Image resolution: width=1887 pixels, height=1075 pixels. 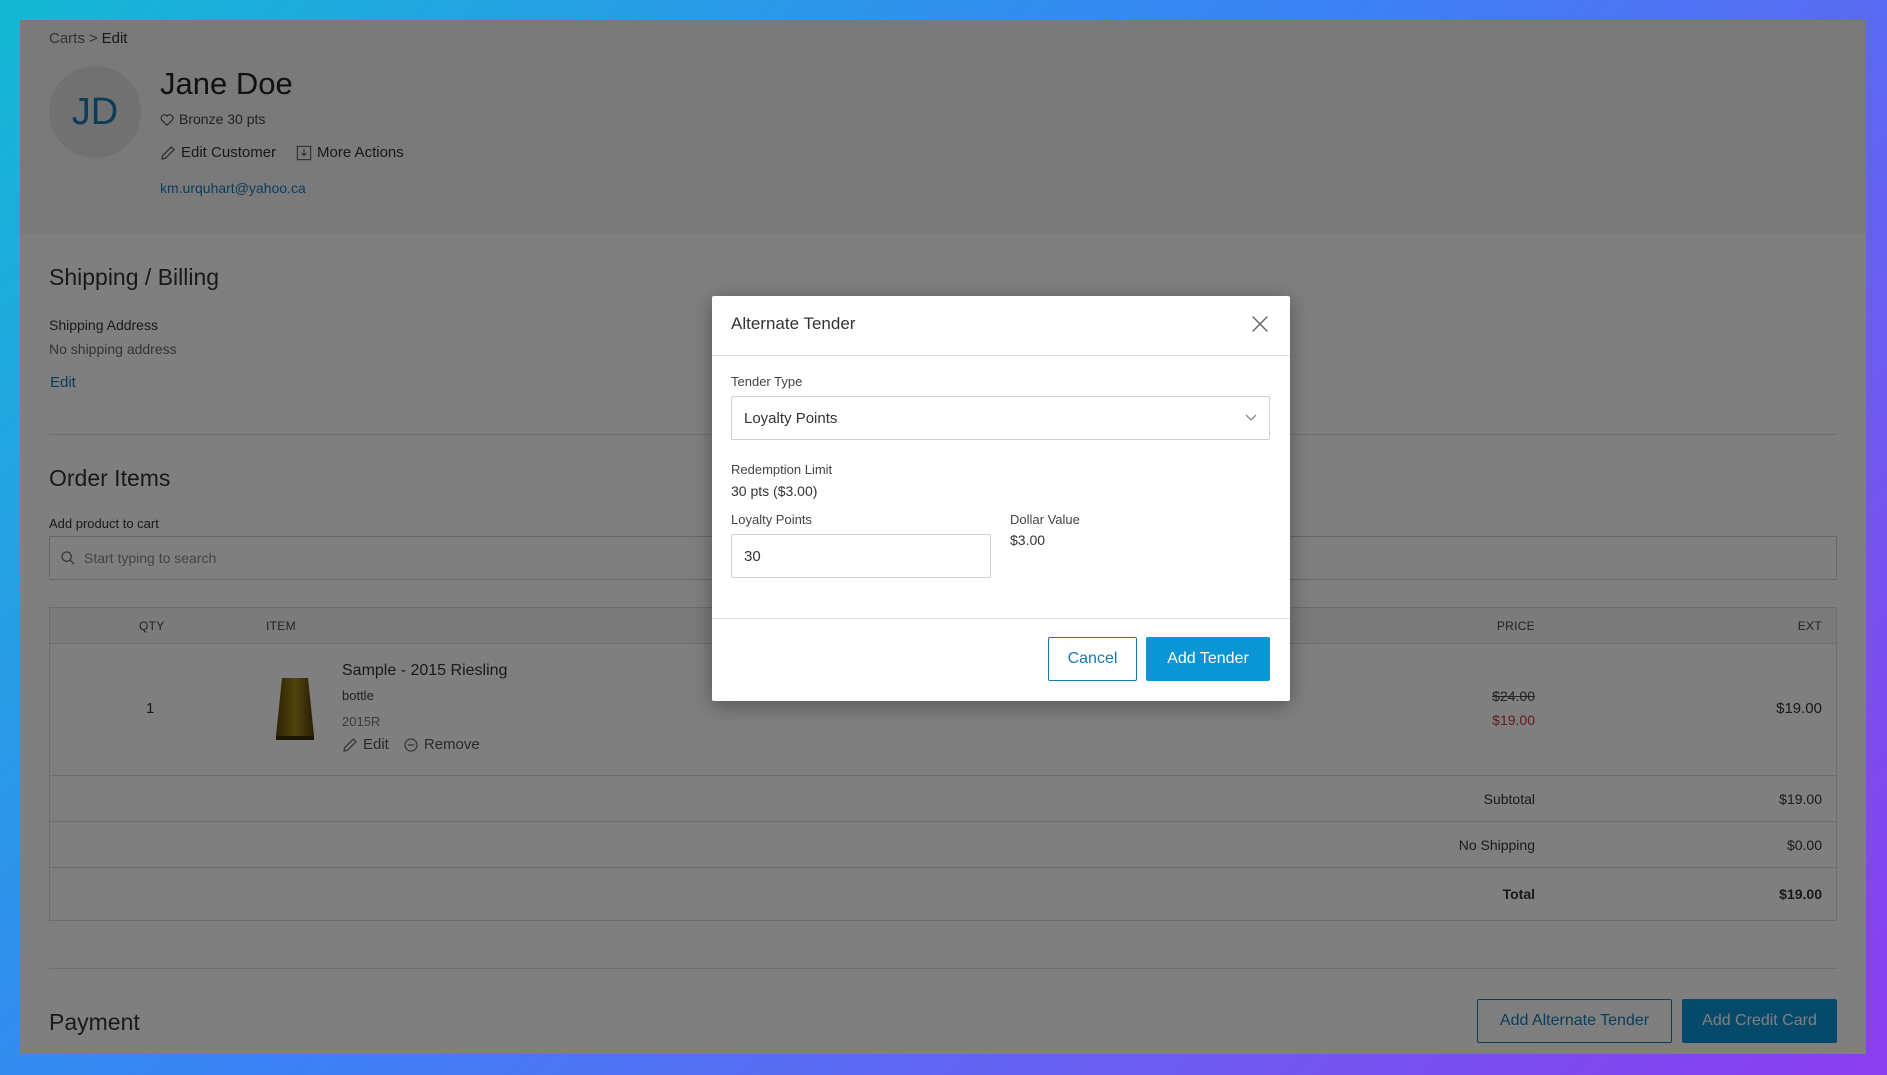 I want to click on close-button, so click(x=1260, y=325).